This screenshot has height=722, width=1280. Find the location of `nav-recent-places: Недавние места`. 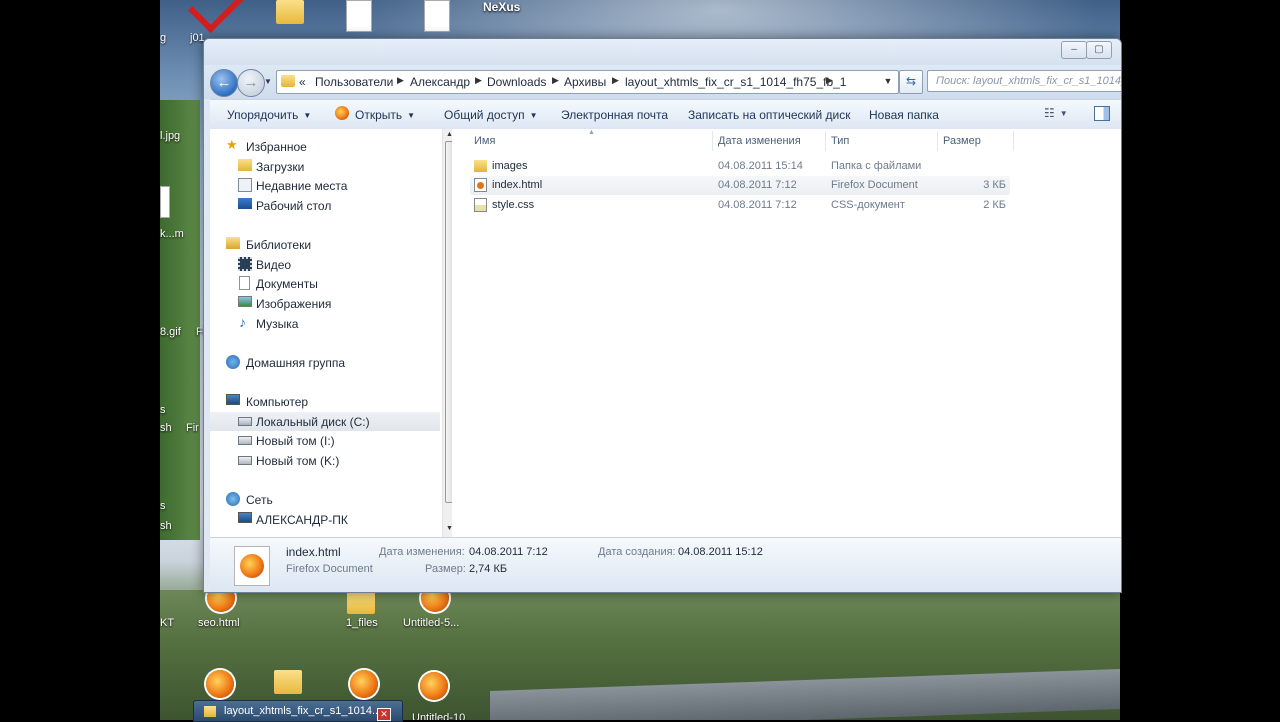

nav-recent-places: Недавние места is located at coordinates (325, 185).